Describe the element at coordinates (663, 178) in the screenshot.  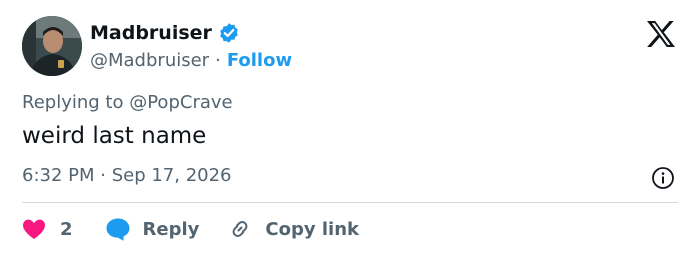
I see `info-icon` at that location.